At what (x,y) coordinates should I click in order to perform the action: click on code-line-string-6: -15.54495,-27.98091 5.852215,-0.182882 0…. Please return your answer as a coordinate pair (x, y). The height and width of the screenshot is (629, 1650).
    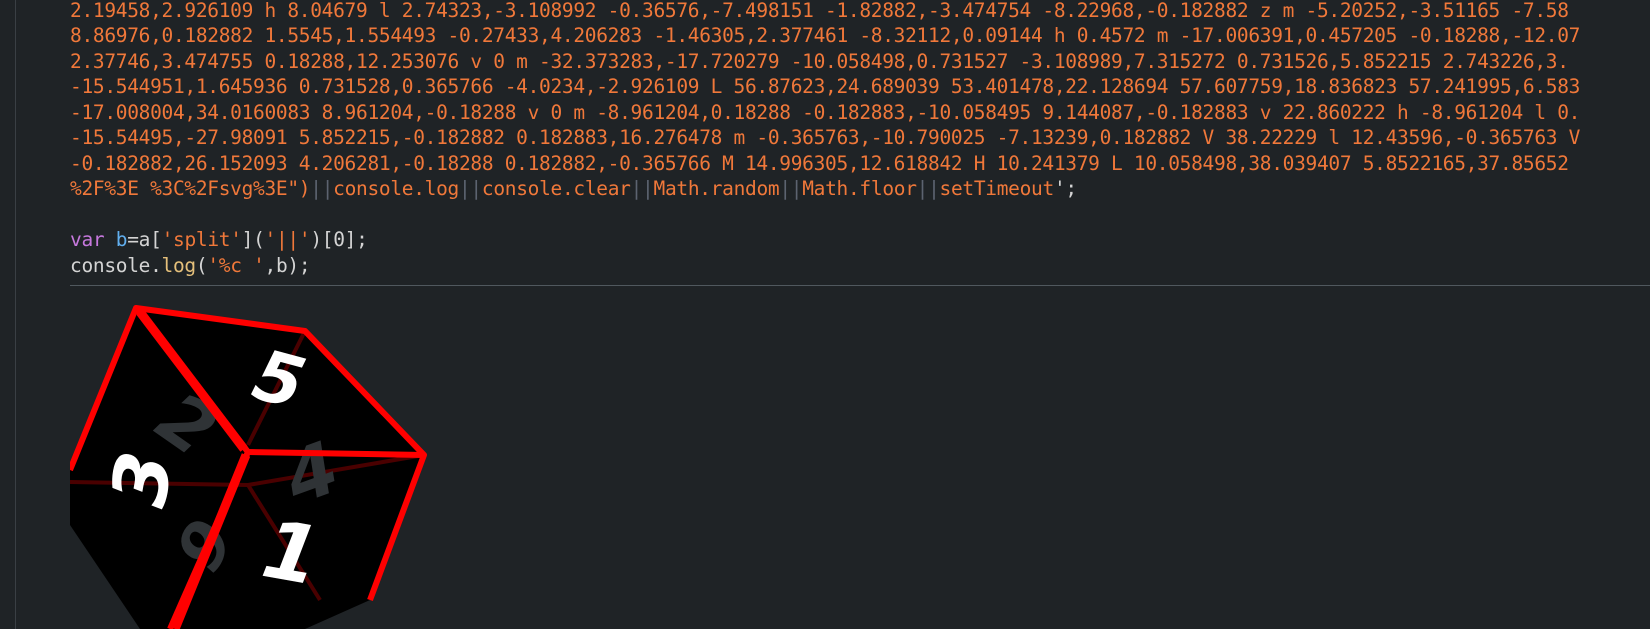
    Looking at the image, I should click on (825, 137).